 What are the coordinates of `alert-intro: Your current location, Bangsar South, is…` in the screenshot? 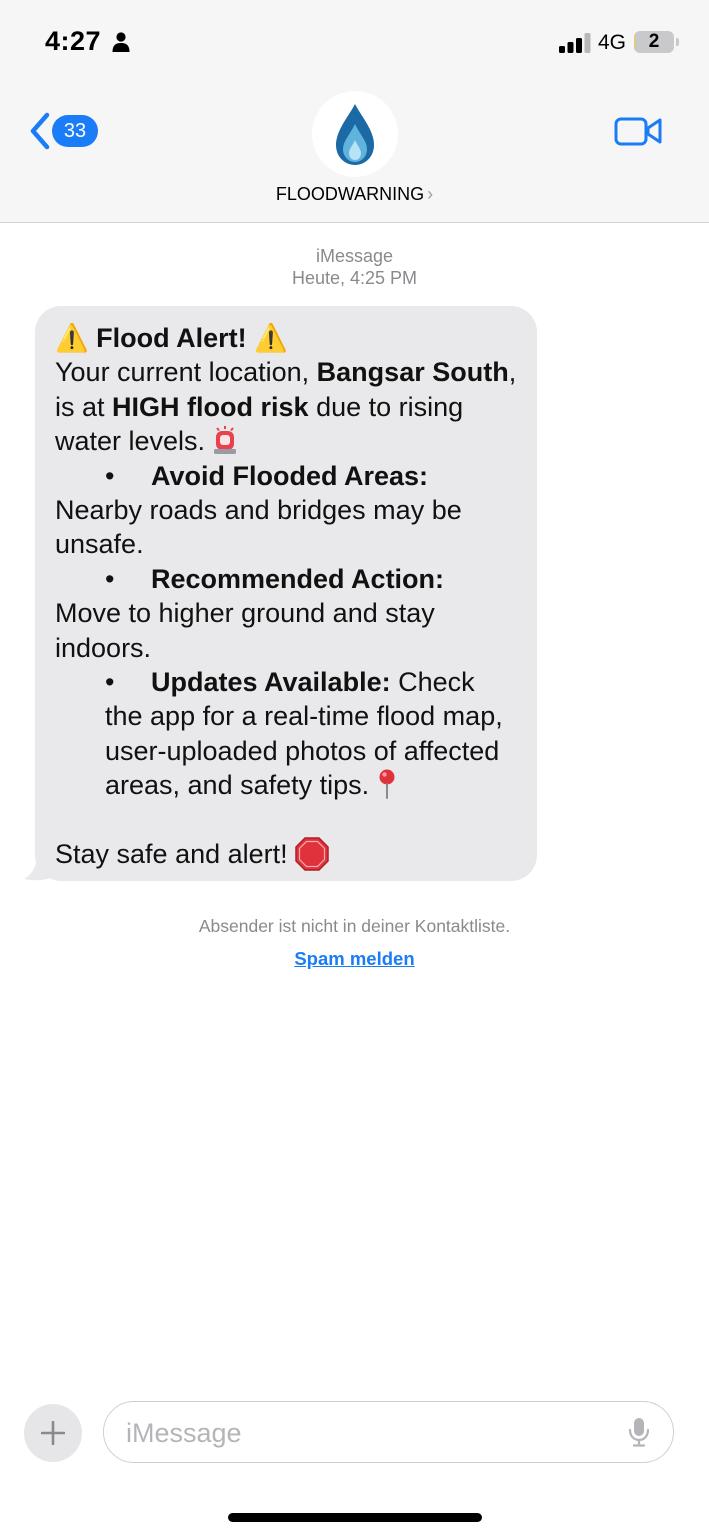 It's located at (286, 407).